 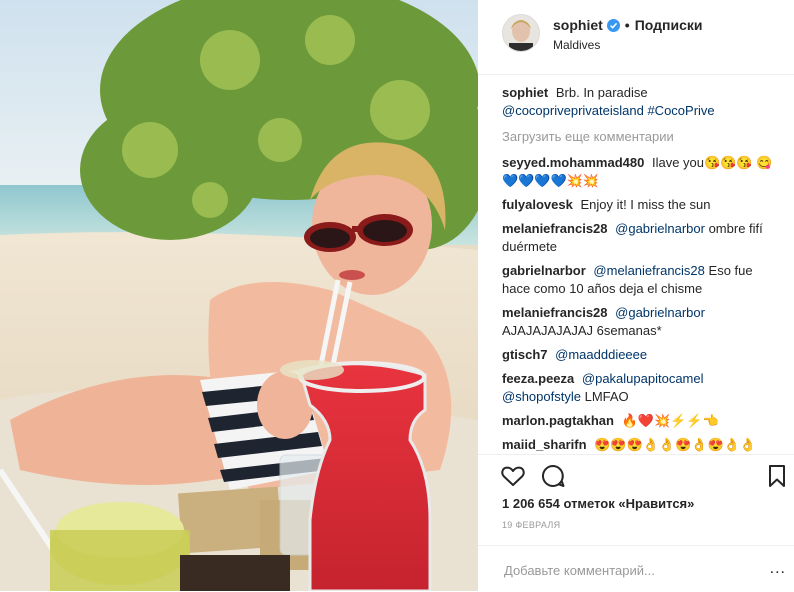 I want to click on comment-icon, so click(x=553, y=476).